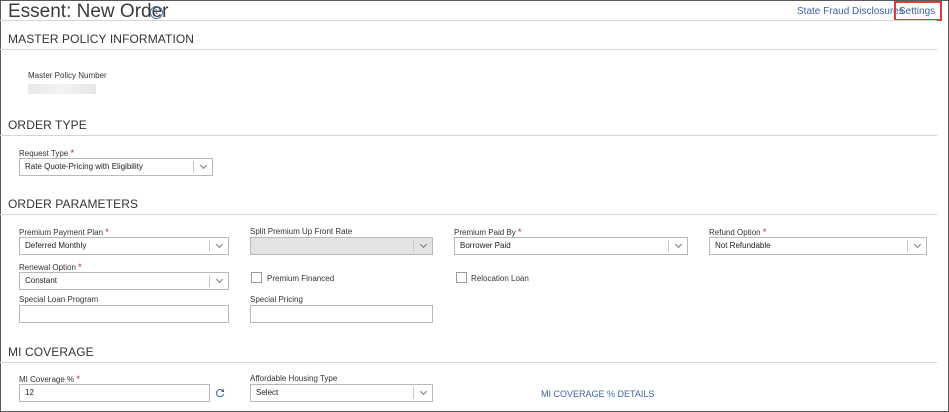 Image resolution: width=949 pixels, height=412 pixels. Describe the element at coordinates (84, 166) in the screenshot. I see `request-type-value: Rate Quote-Pricing with Eligibility` at that location.